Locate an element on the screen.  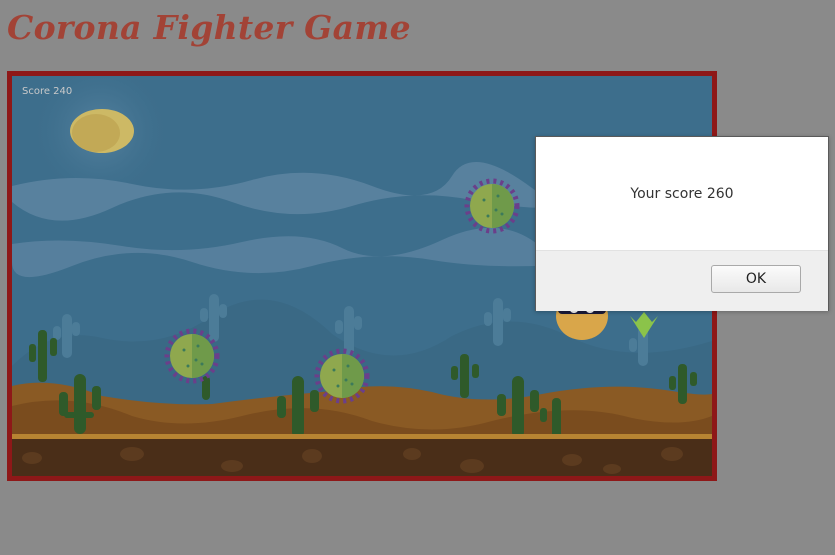
score-label: Score 240 is located at coordinates (47, 91).